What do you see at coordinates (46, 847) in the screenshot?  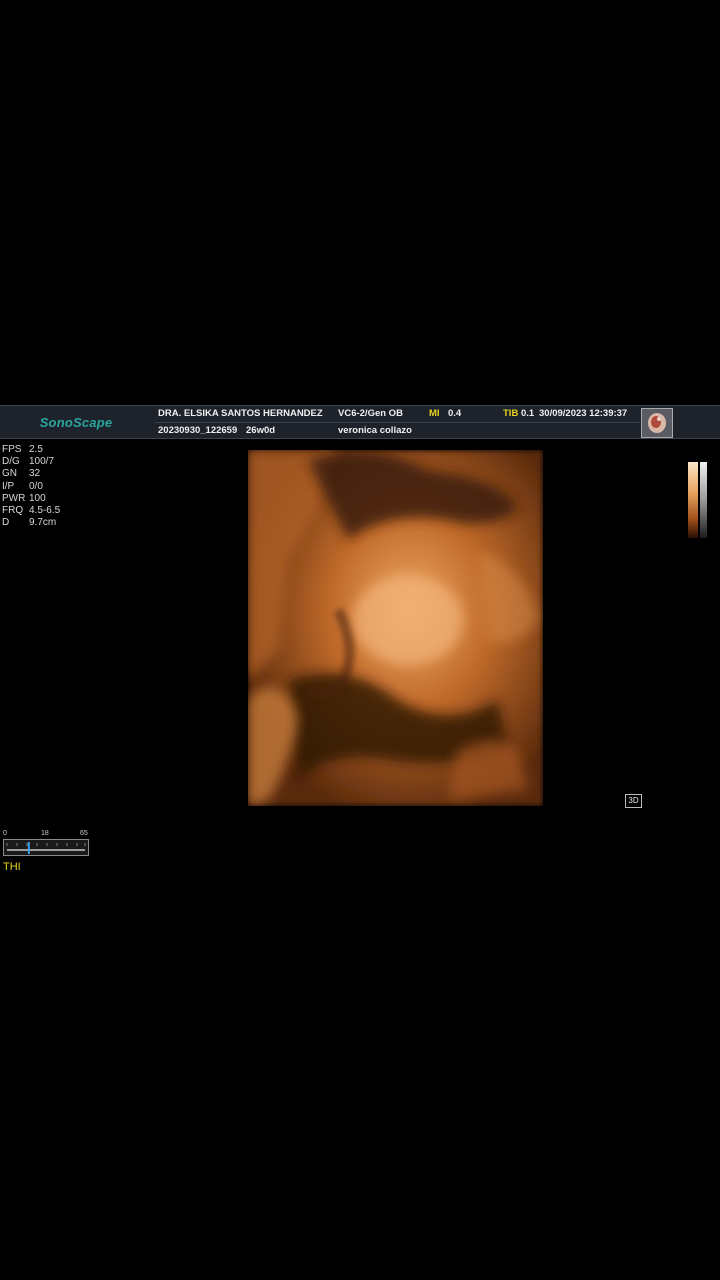 I see `scale-track` at bounding box center [46, 847].